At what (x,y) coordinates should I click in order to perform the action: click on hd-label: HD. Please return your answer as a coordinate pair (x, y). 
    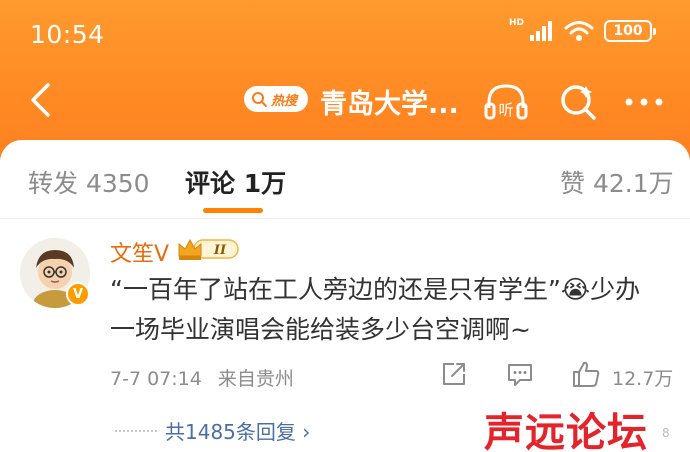
    Looking at the image, I should click on (516, 23).